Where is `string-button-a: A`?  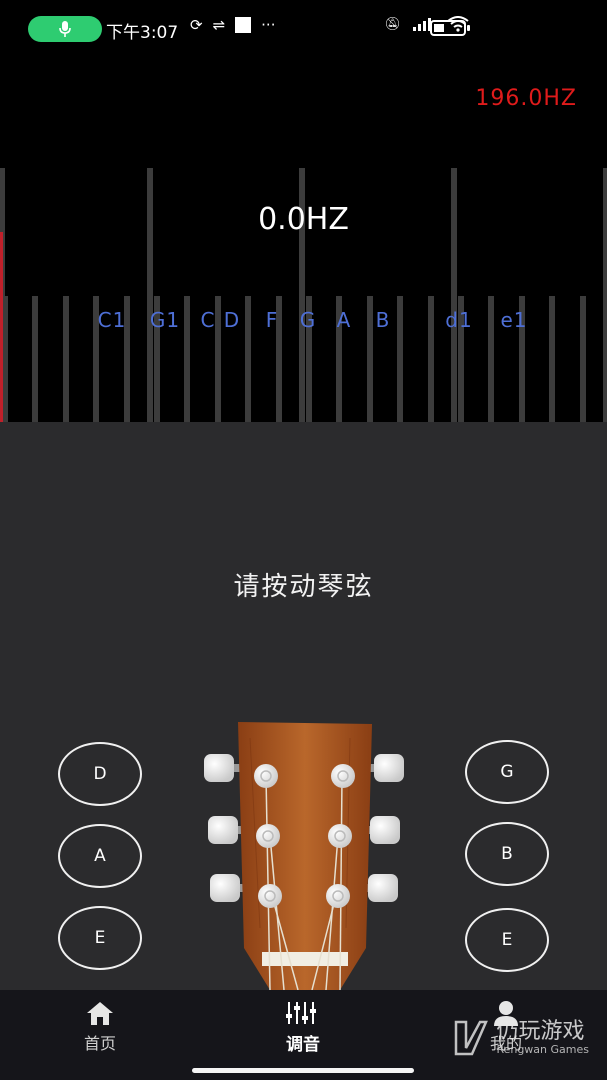
string-button-a: A is located at coordinates (100, 856).